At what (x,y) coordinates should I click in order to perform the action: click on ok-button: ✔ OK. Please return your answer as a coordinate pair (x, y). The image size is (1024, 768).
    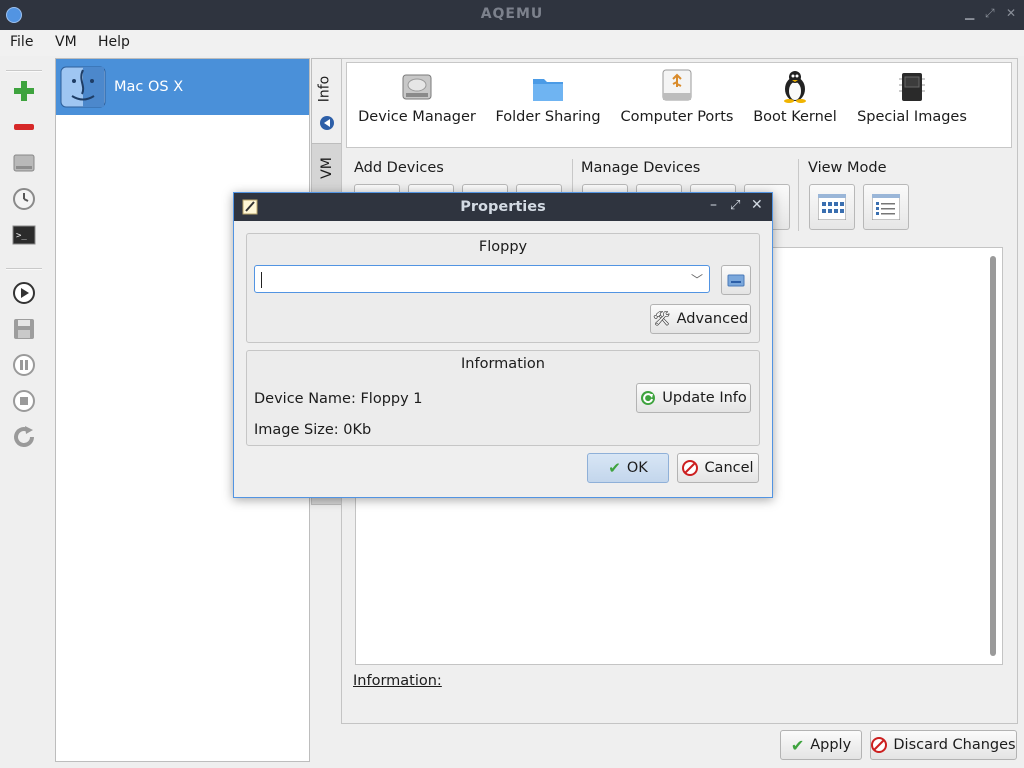
    Looking at the image, I should click on (628, 468).